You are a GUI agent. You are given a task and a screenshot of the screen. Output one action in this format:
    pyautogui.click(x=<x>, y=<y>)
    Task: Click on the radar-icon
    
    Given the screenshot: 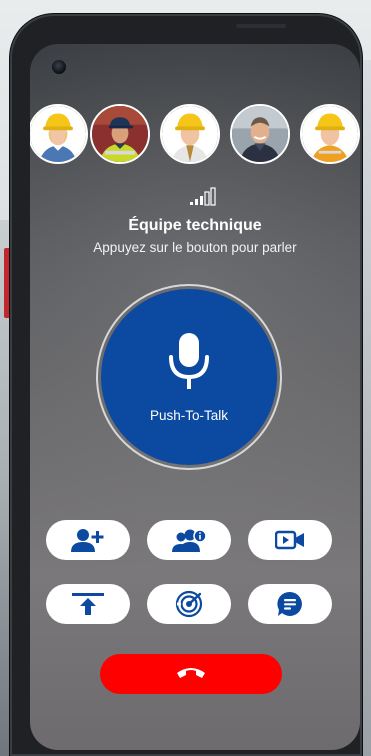 What is the action you would take?
    pyautogui.click(x=189, y=604)
    